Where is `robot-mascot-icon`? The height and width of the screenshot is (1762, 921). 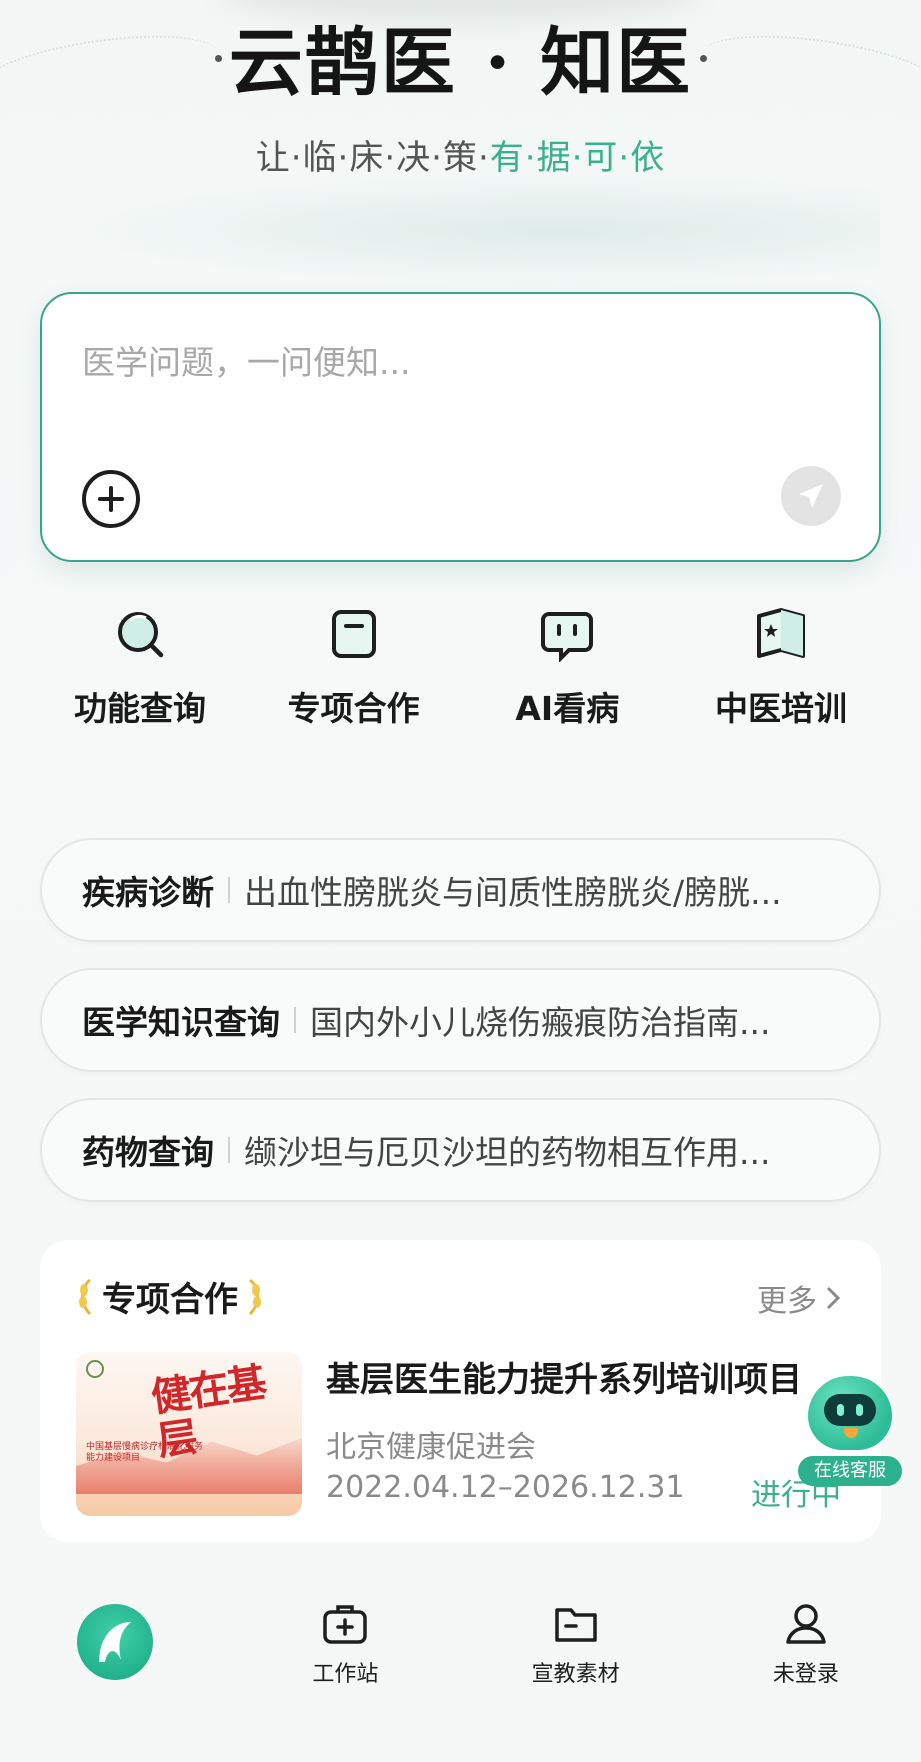
robot-mascot-icon is located at coordinates (850, 1413).